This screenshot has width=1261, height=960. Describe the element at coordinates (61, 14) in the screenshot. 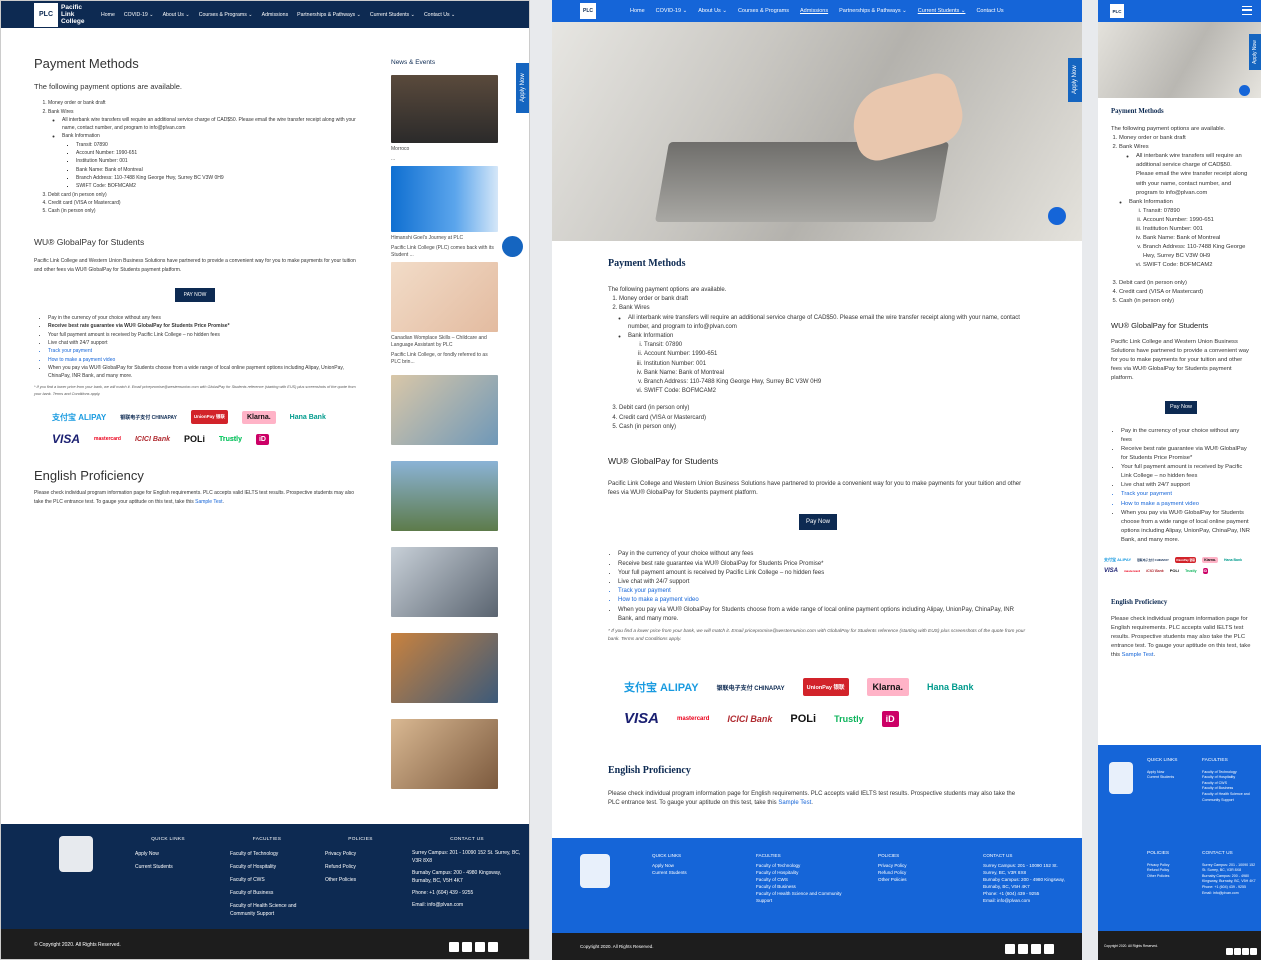

I see `site-logo: PLC Pacific Link College` at that location.